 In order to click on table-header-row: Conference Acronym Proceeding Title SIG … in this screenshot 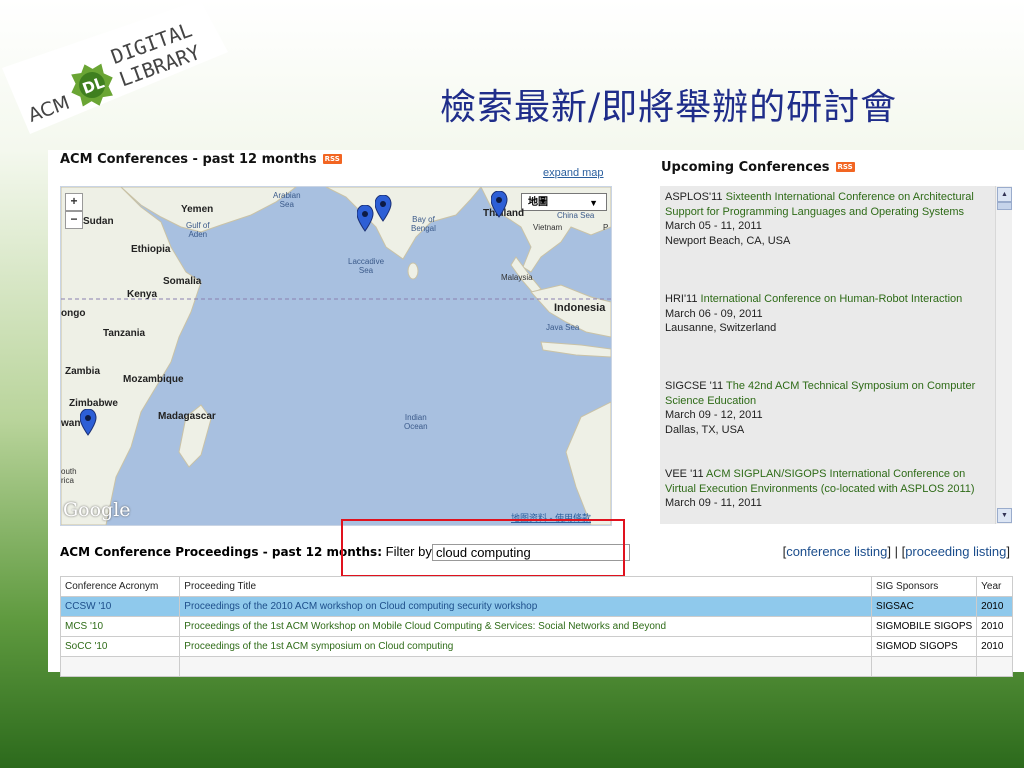, I will do `click(536, 586)`.